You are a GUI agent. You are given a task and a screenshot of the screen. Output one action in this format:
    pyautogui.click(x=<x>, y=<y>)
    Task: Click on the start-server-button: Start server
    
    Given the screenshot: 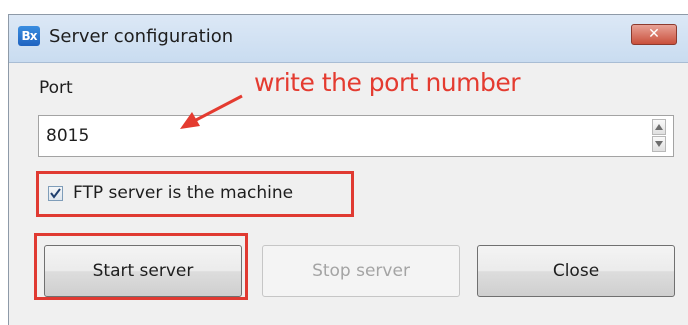 What is the action you would take?
    pyautogui.click(x=143, y=271)
    